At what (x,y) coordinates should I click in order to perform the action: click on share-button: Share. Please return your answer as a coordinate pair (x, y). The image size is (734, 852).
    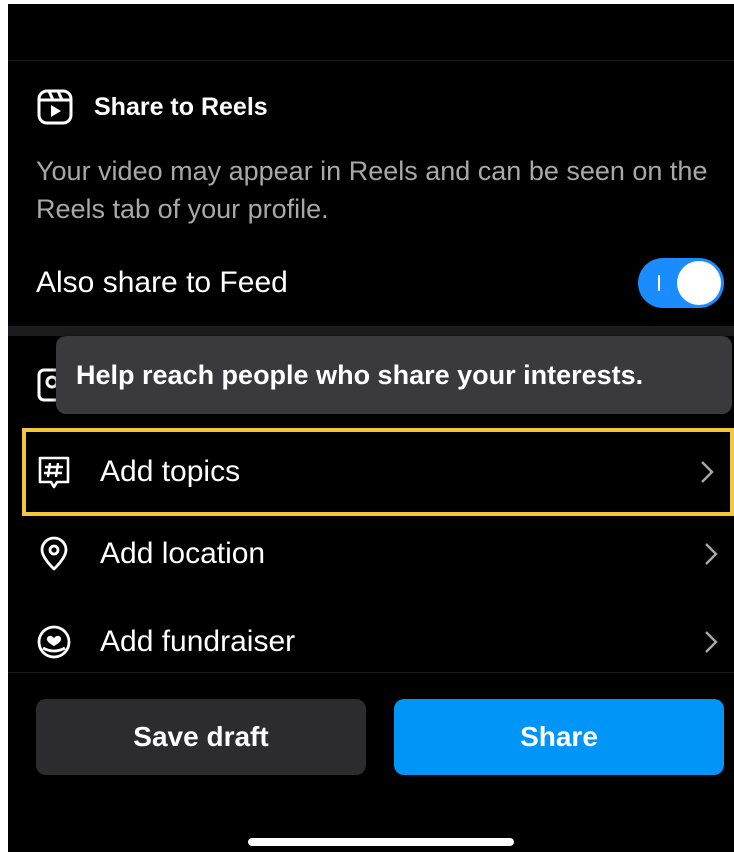
    Looking at the image, I should click on (559, 737).